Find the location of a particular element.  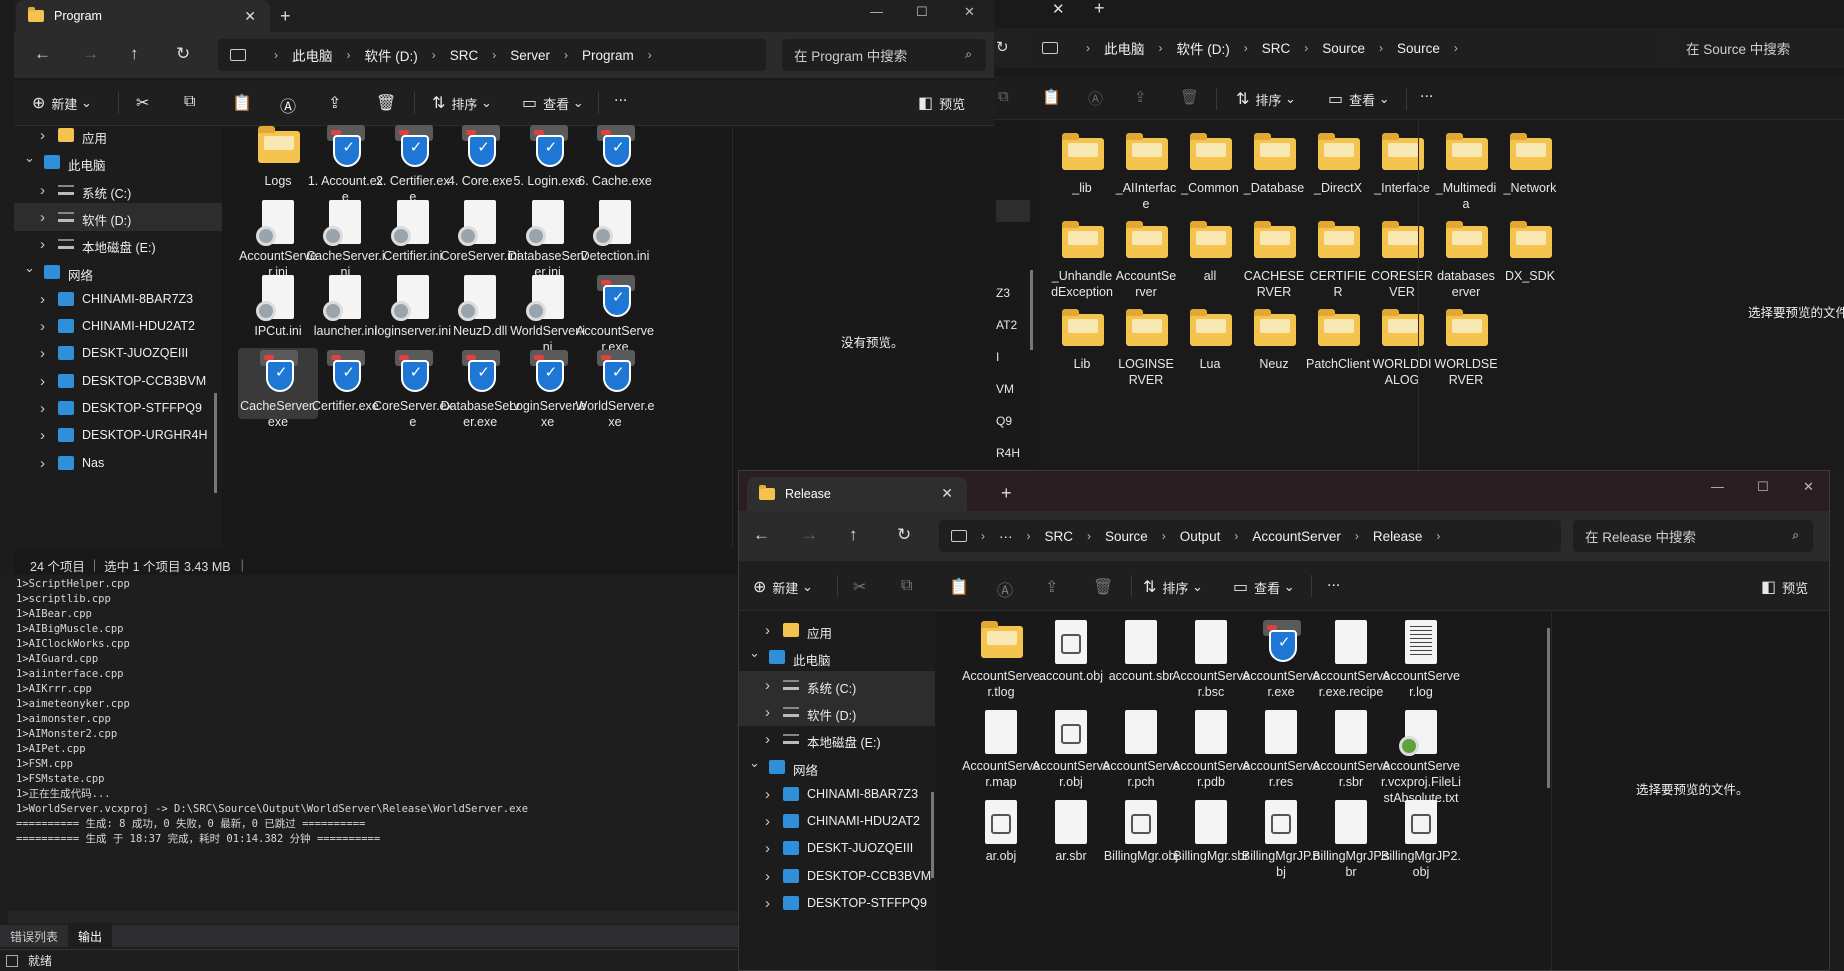

nav-item: › CHINAMI-8BAR7Z3 is located at coordinates (118, 299).